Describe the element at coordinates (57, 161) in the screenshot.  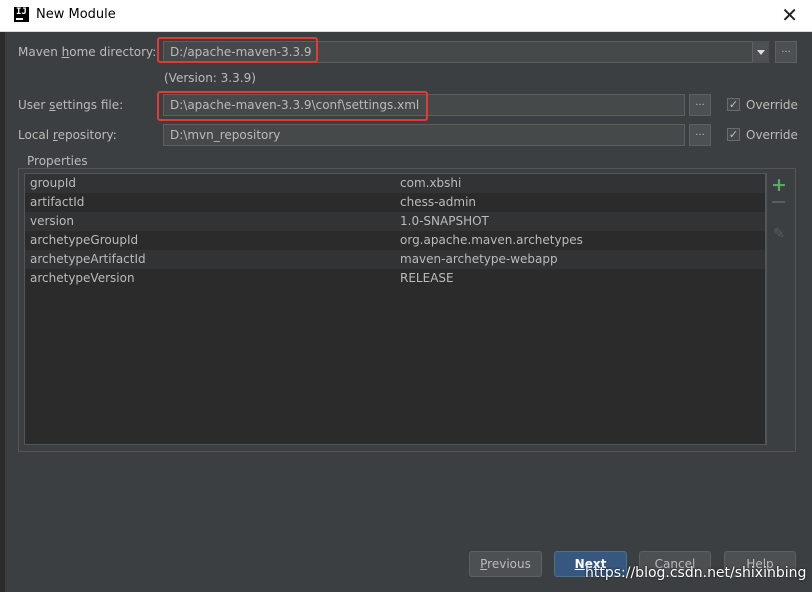
I see `properties-title: Properties` at that location.